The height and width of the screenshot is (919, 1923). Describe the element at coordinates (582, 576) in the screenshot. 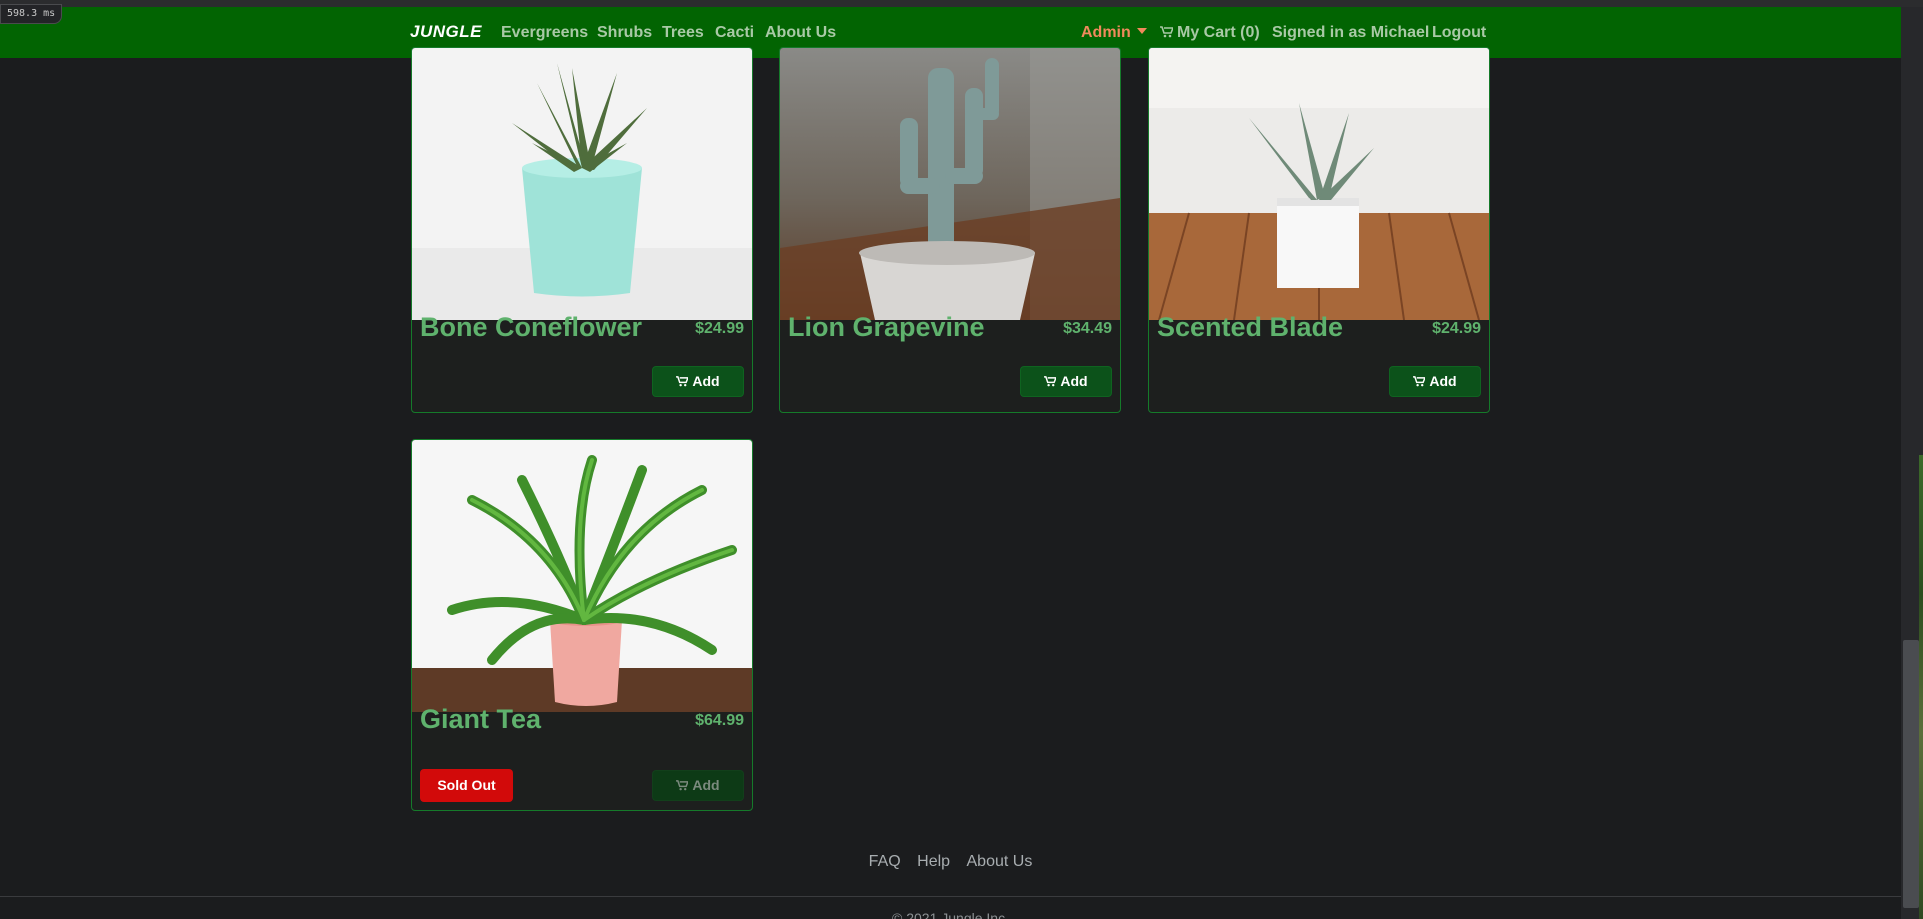

I see `fern-in-pink-pot-image` at that location.